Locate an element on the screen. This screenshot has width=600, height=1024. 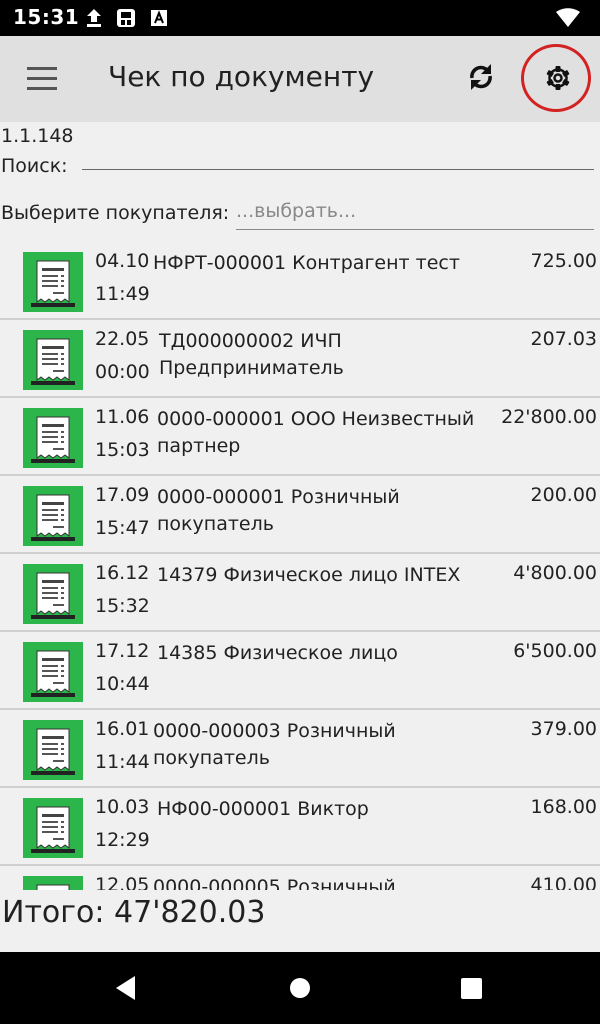
document-date: 17.12 is located at coordinates (122, 651).